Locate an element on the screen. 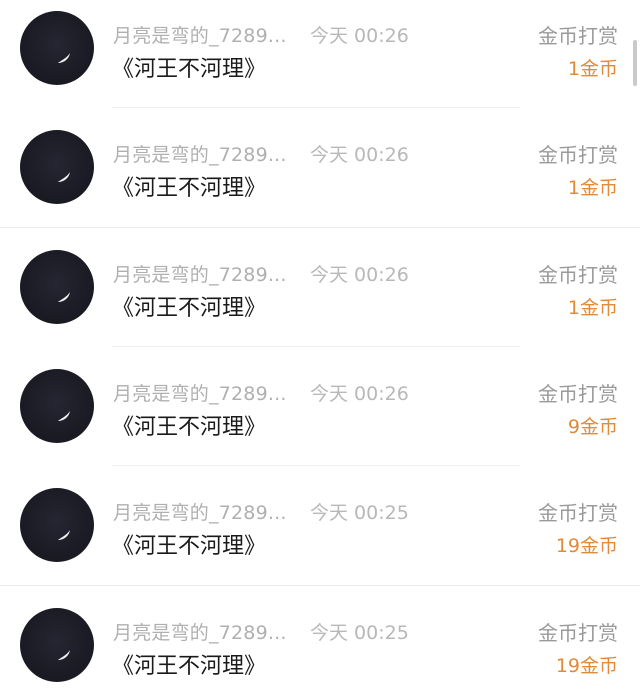 The width and height of the screenshot is (640, 689). reward-amount: 9金币 is located at coordinates (592, 427).